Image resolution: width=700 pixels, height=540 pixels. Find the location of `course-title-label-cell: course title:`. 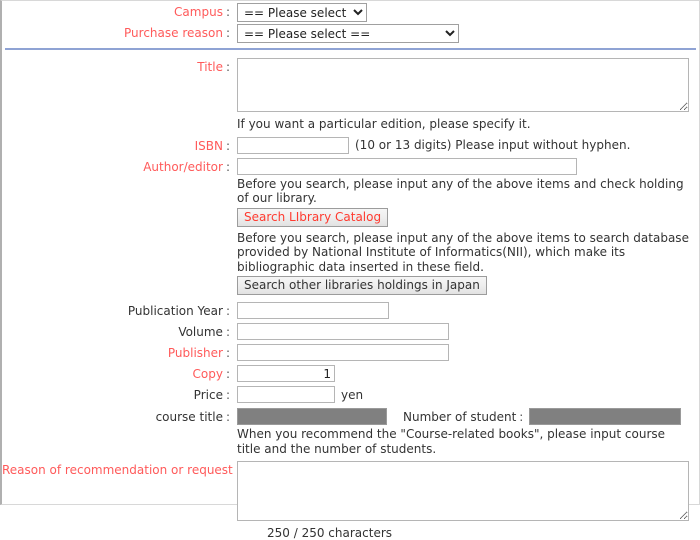

course-title-label-cell: course title: is located at coordinates (116, 415).